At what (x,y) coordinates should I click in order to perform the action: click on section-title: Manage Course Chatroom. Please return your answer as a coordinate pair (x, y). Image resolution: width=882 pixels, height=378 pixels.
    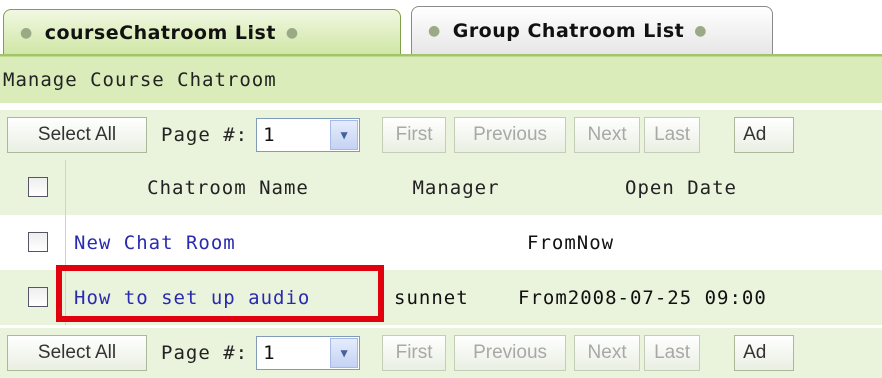
    Looking at the image, I should click on (441, 79).